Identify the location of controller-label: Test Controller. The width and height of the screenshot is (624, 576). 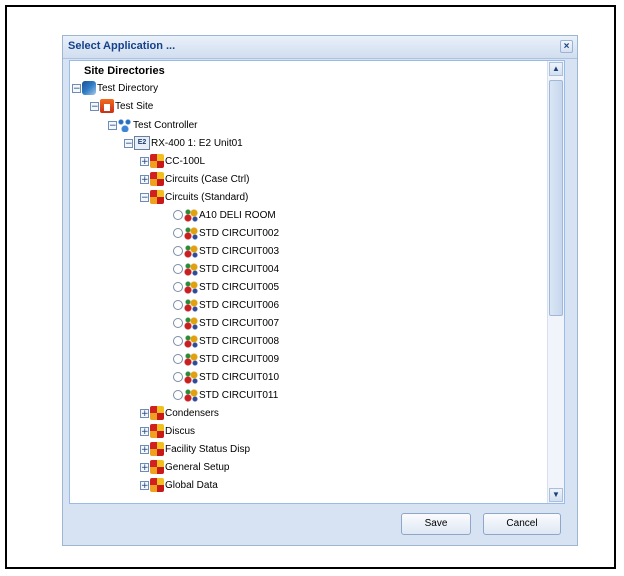
(165, 125).